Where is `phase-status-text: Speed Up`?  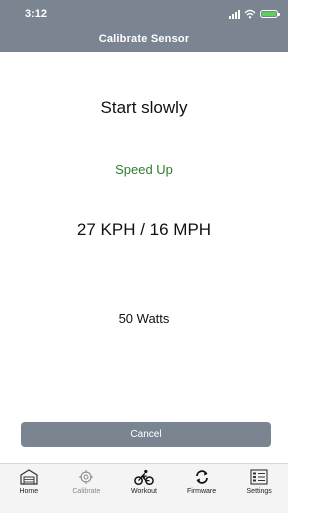 phase-status-text: Speed Up is located at coordinates (144, 169).